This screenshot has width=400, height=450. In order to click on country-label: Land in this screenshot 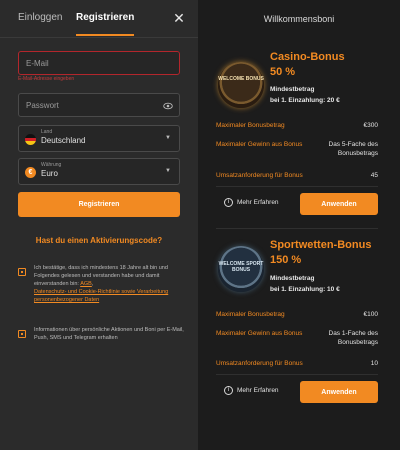, I will do `click(47, 132)`.